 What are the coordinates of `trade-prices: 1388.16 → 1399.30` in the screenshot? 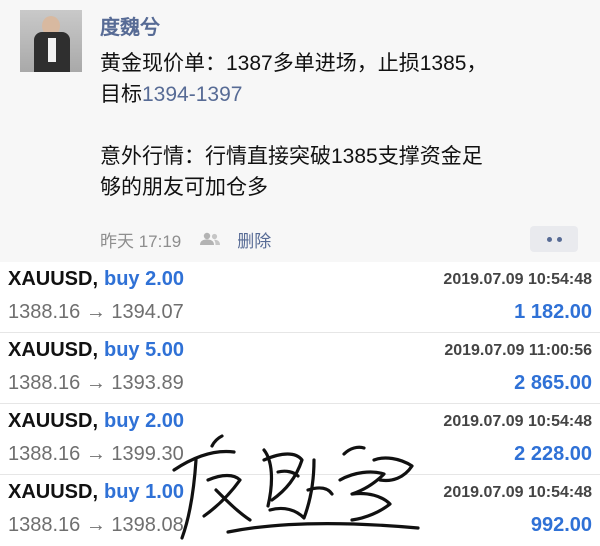 It's located at (96, 454).